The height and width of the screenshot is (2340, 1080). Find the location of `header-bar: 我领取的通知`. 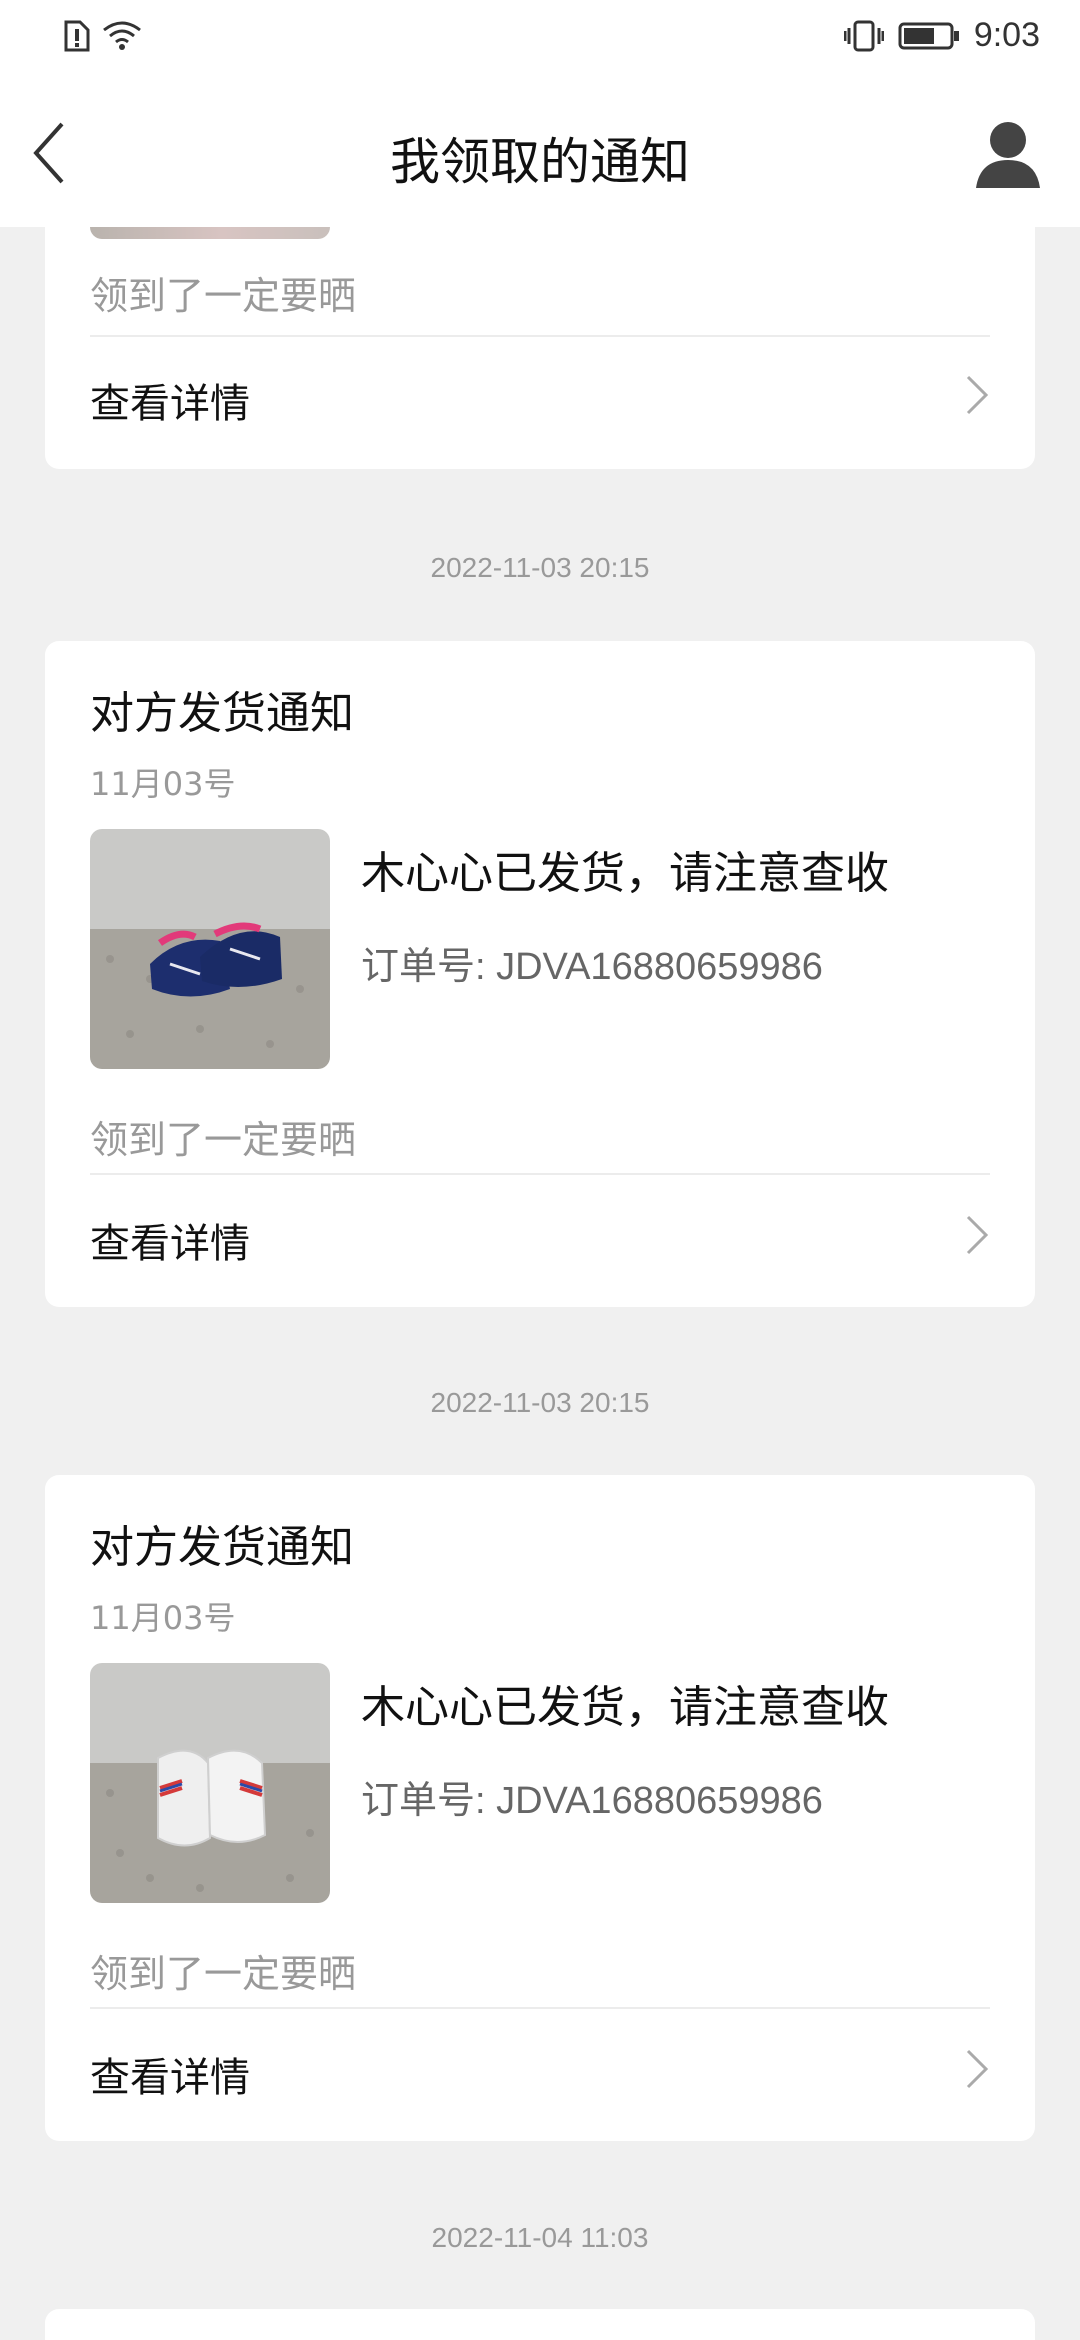

header-bar: 我领取的通知 is located at coordinates (540, 154).